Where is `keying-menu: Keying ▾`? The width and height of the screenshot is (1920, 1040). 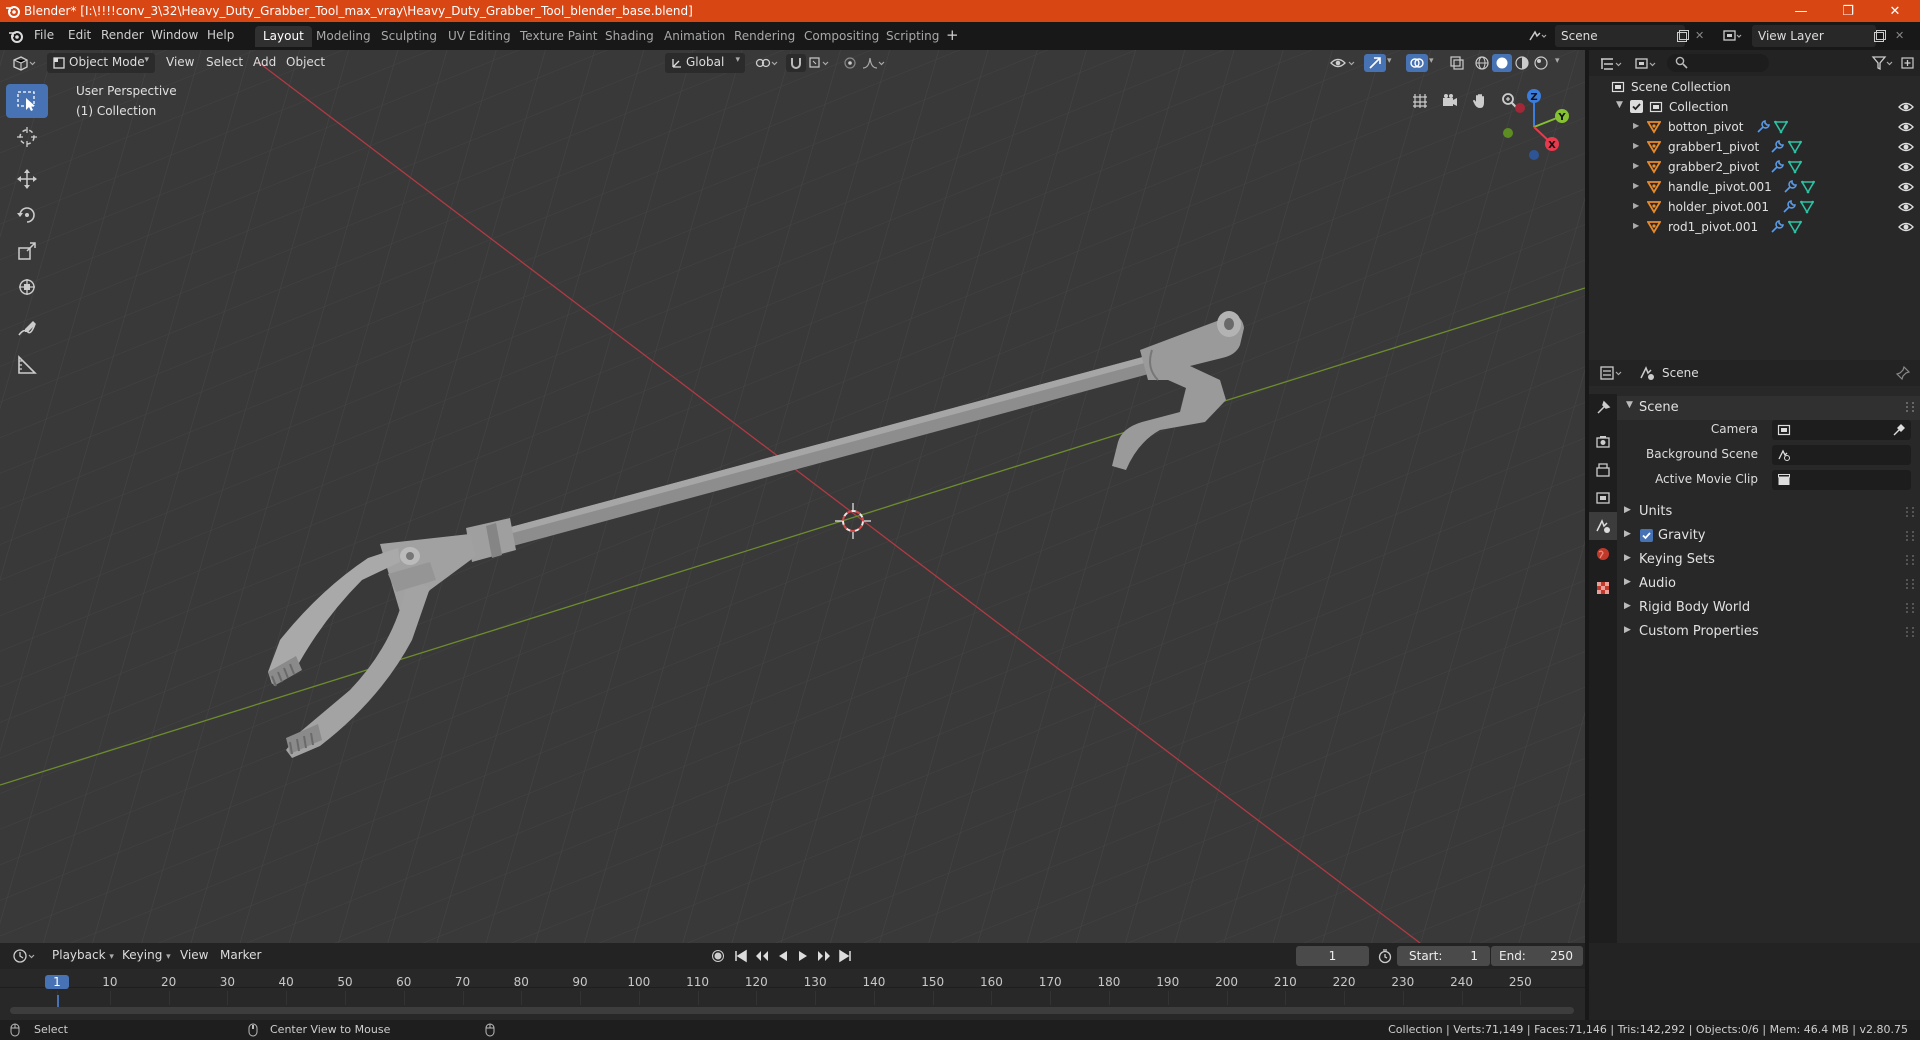 keying-menu: Keying ▾ is located at coordinates (146, 956).